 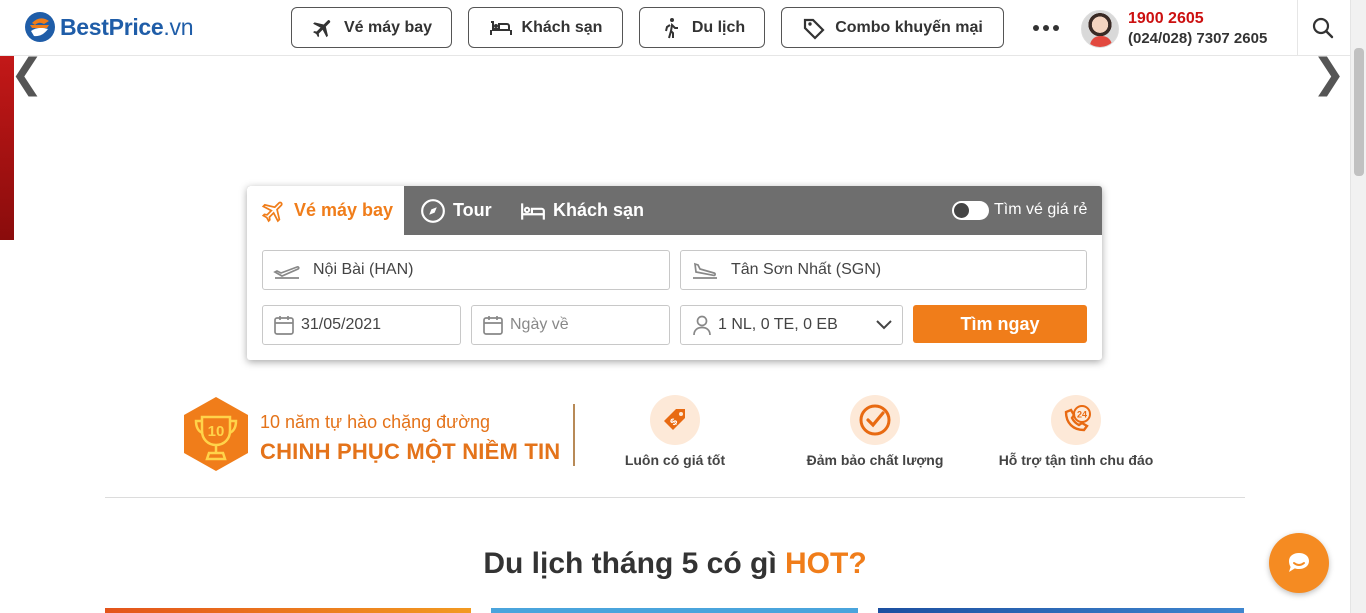 I want to click on hot-title-highlight: HOT?, so click(x=826, y=563).